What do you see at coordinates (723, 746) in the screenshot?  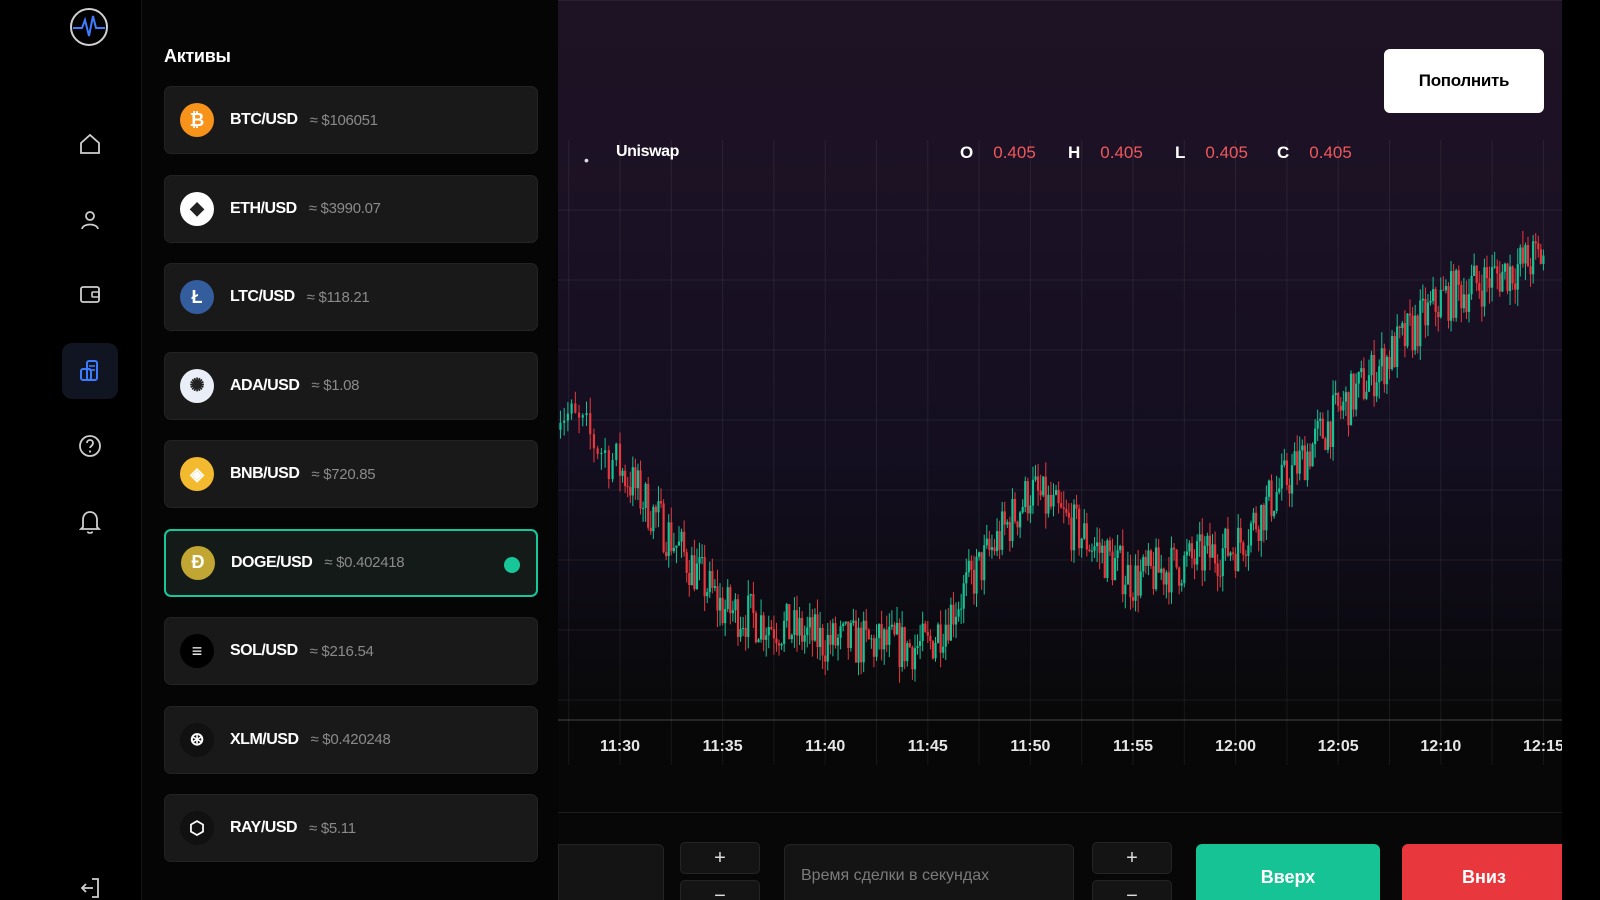 I see `x-tick-label: 11:35` at bounding box center [723, 746].